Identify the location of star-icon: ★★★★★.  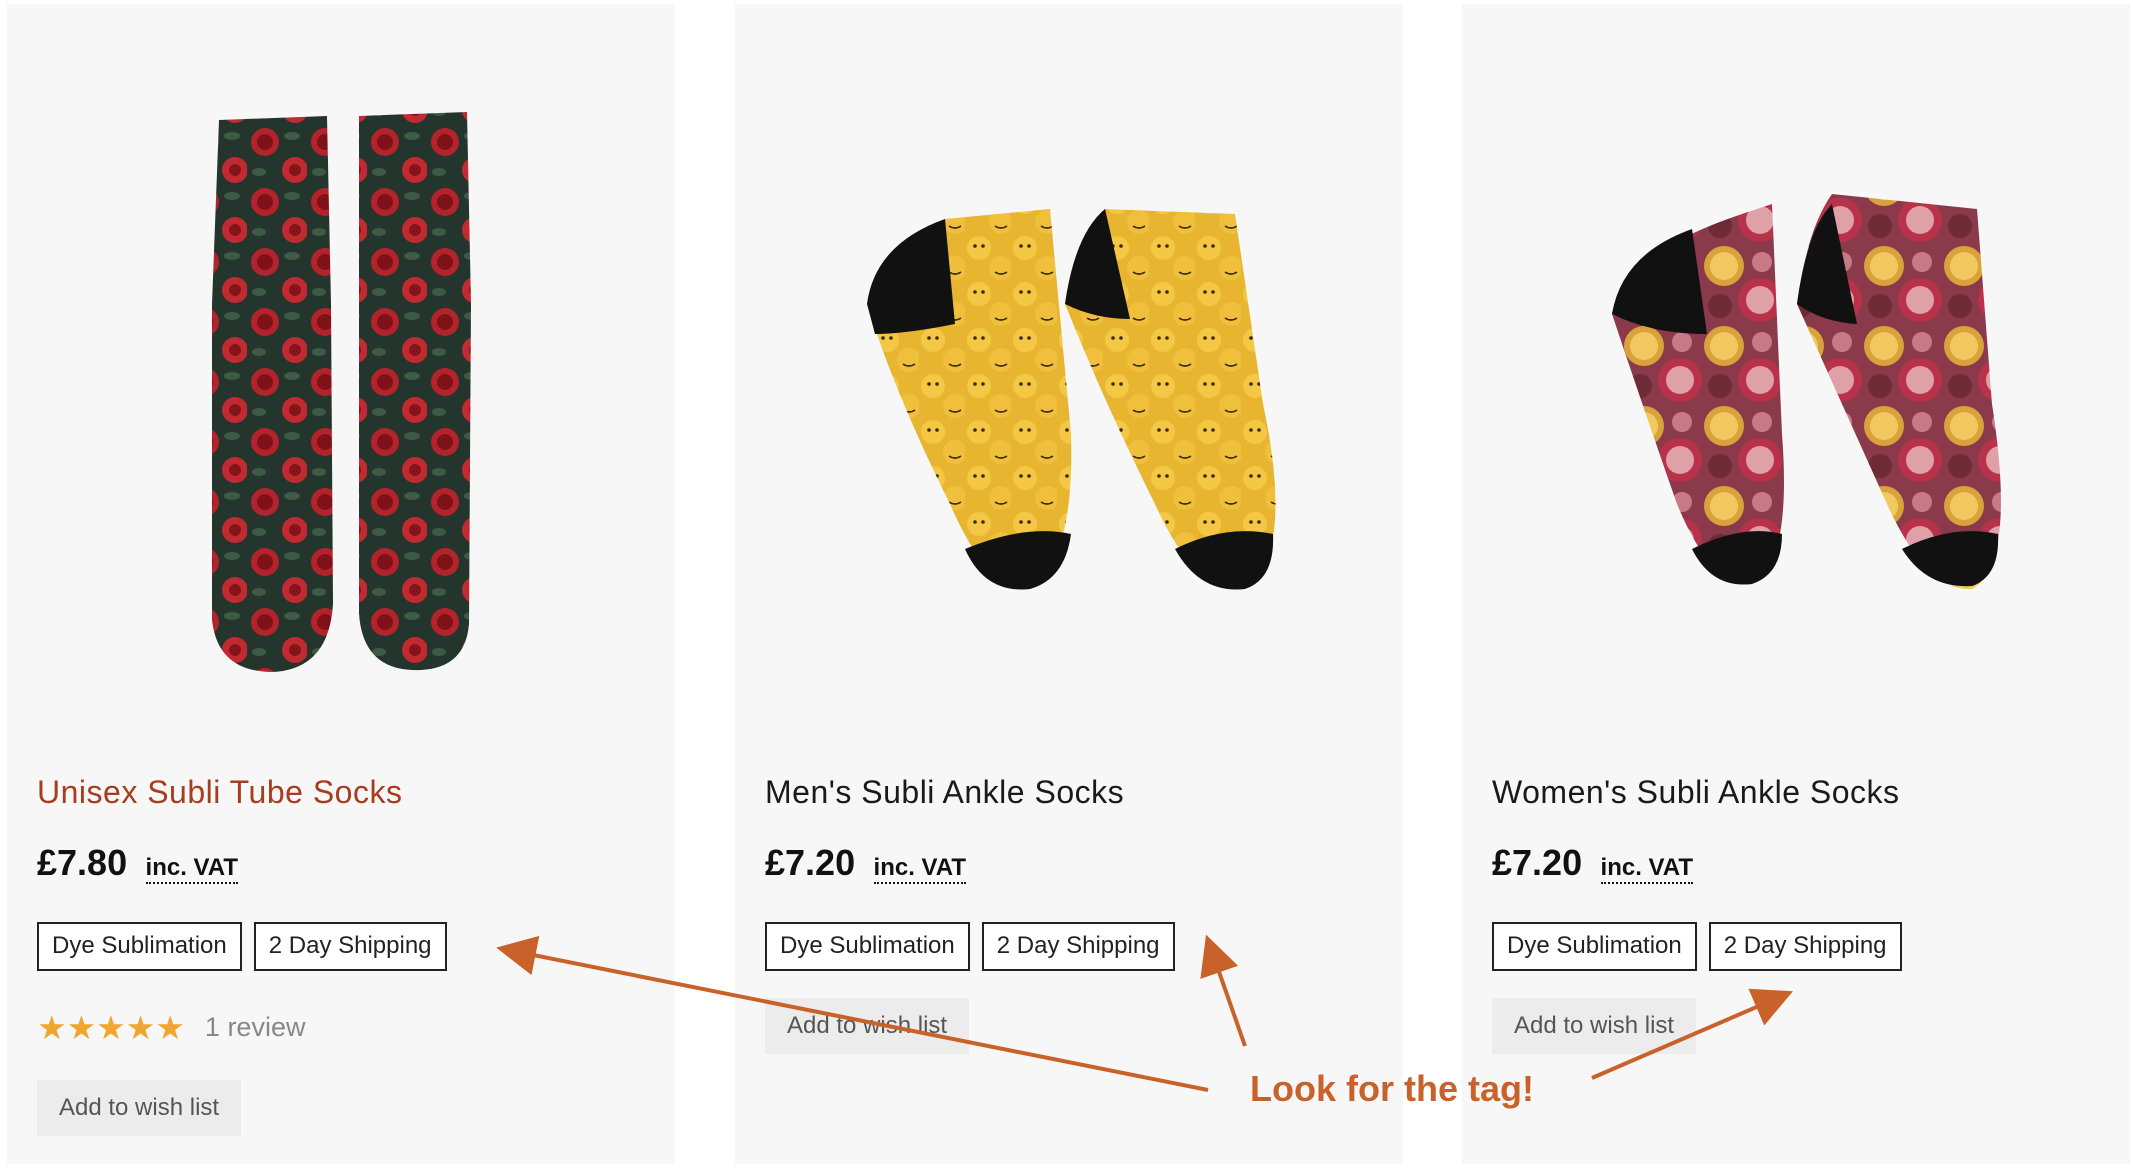
(111, 1027).